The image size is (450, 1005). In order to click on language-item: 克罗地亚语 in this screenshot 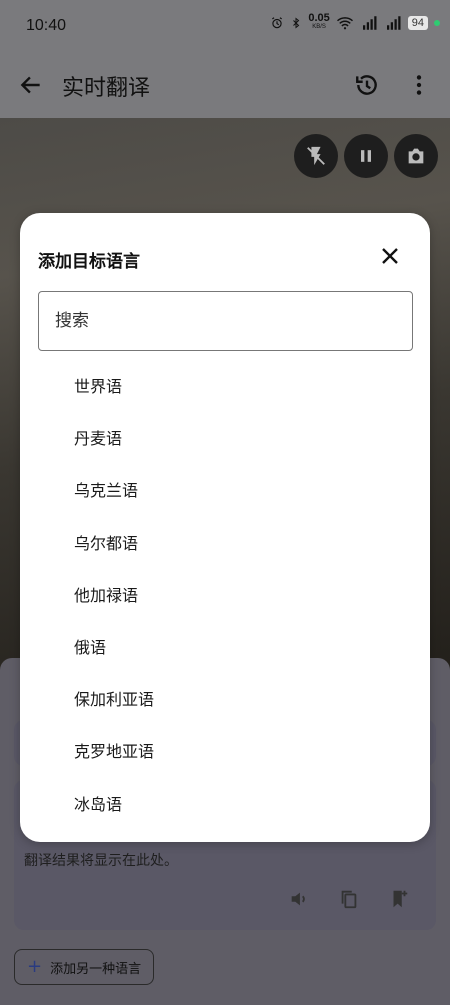, I will do `click(225, 750)`.